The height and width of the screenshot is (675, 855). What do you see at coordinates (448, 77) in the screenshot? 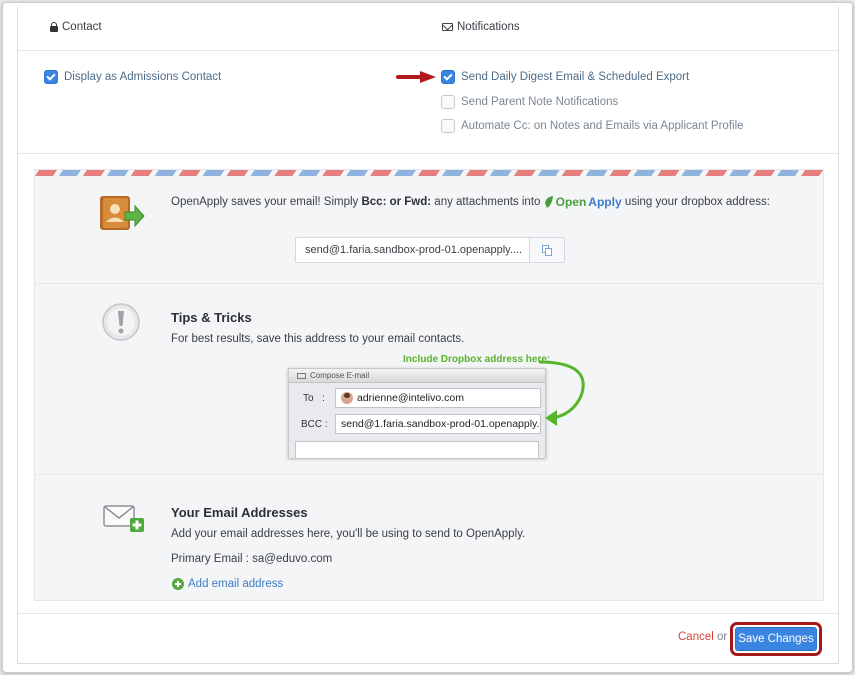
I see `daily-digest-checkbox` at bounding box center [448, 77].